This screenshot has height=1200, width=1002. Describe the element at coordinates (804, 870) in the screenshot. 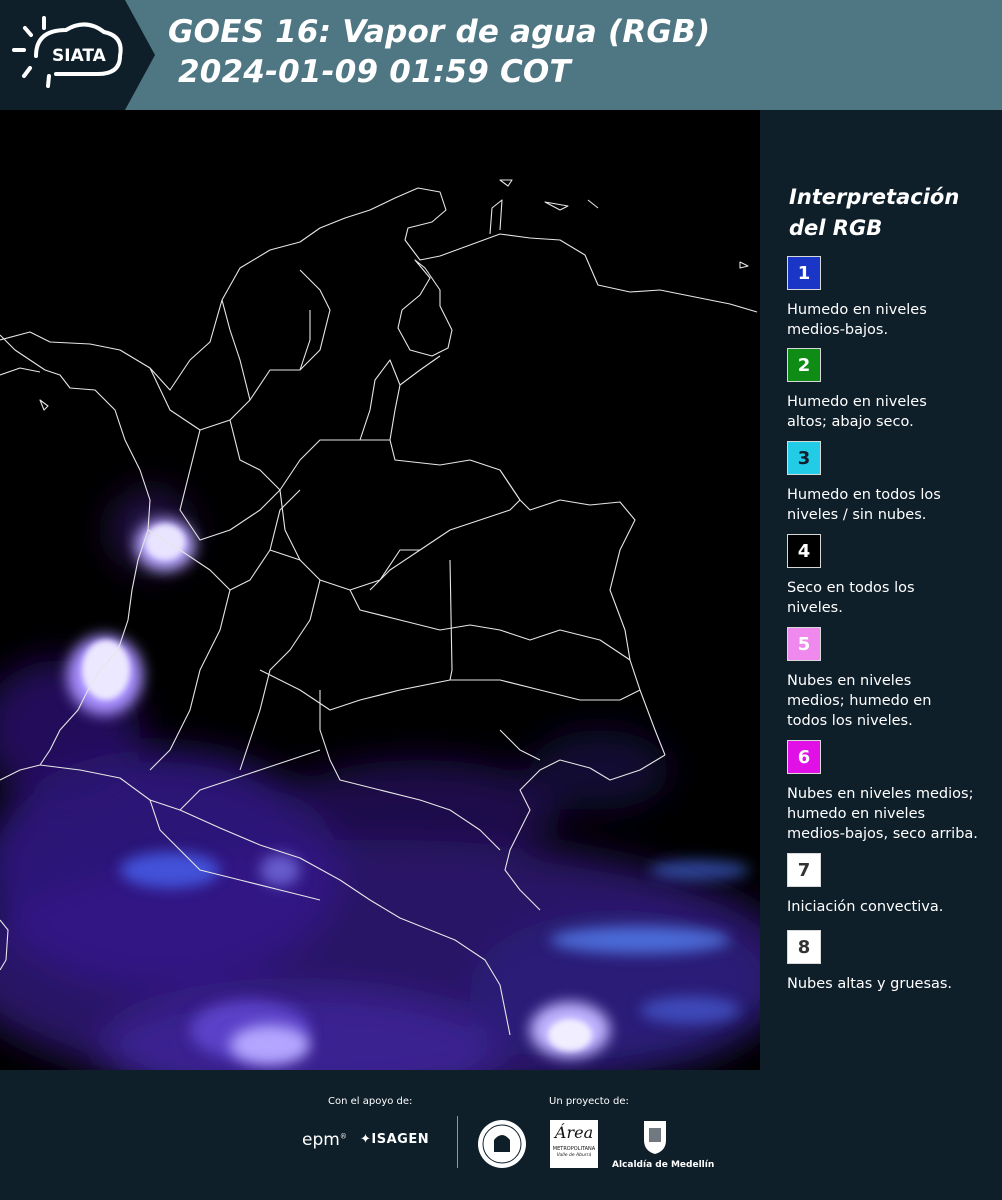

I see `legend-swatch: 7` at that location.